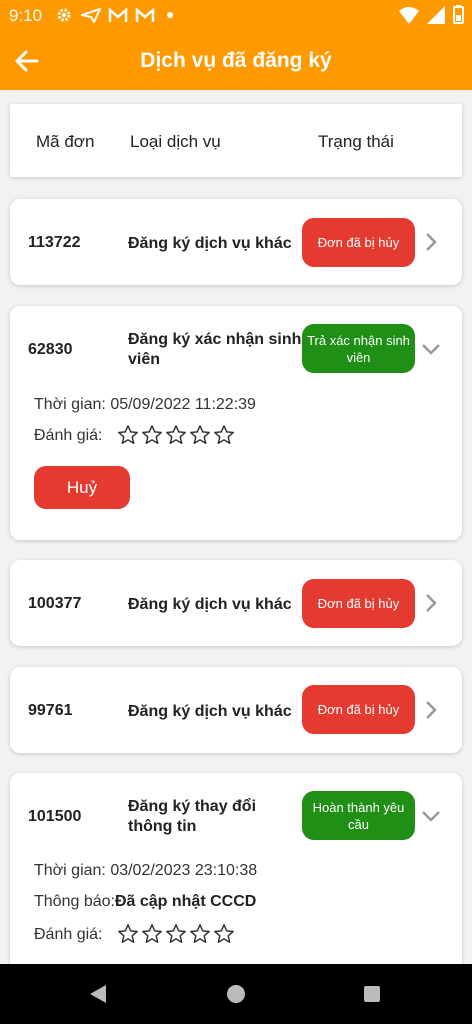 The image size is (472, 1024). I want to click on order-card: 99761 Đăng ký dịch vụ khác Đơn đã bị hủy, so click(236, 710).